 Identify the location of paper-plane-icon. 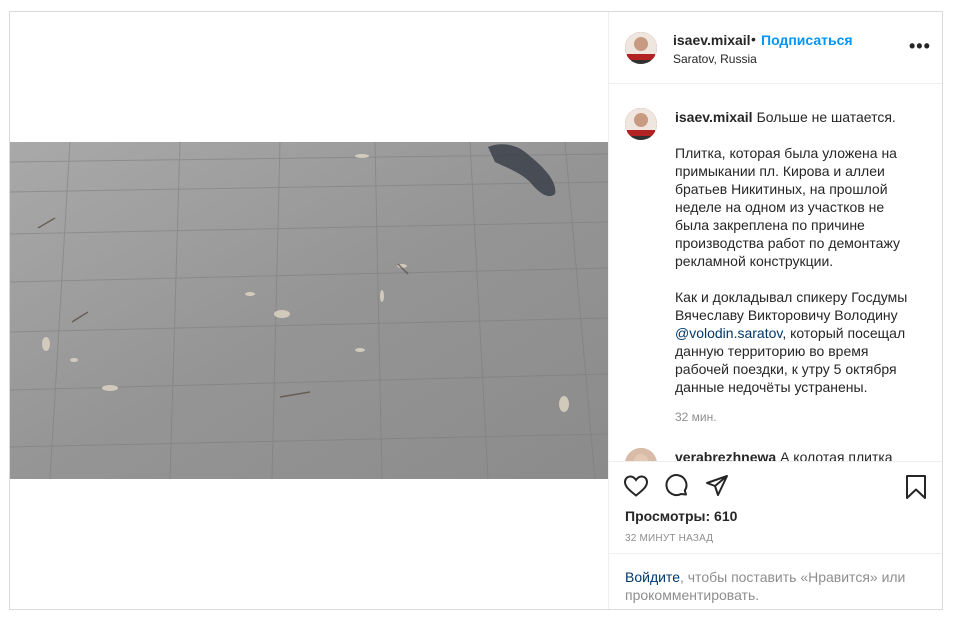
(717, 486).